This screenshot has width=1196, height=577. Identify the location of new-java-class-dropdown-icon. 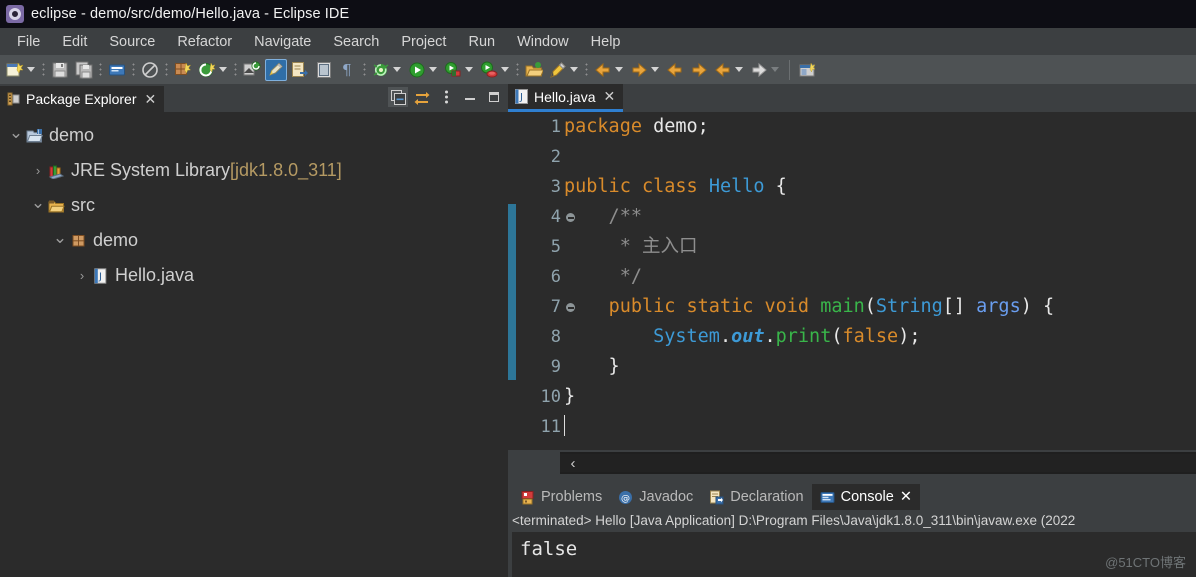
(223, 69).